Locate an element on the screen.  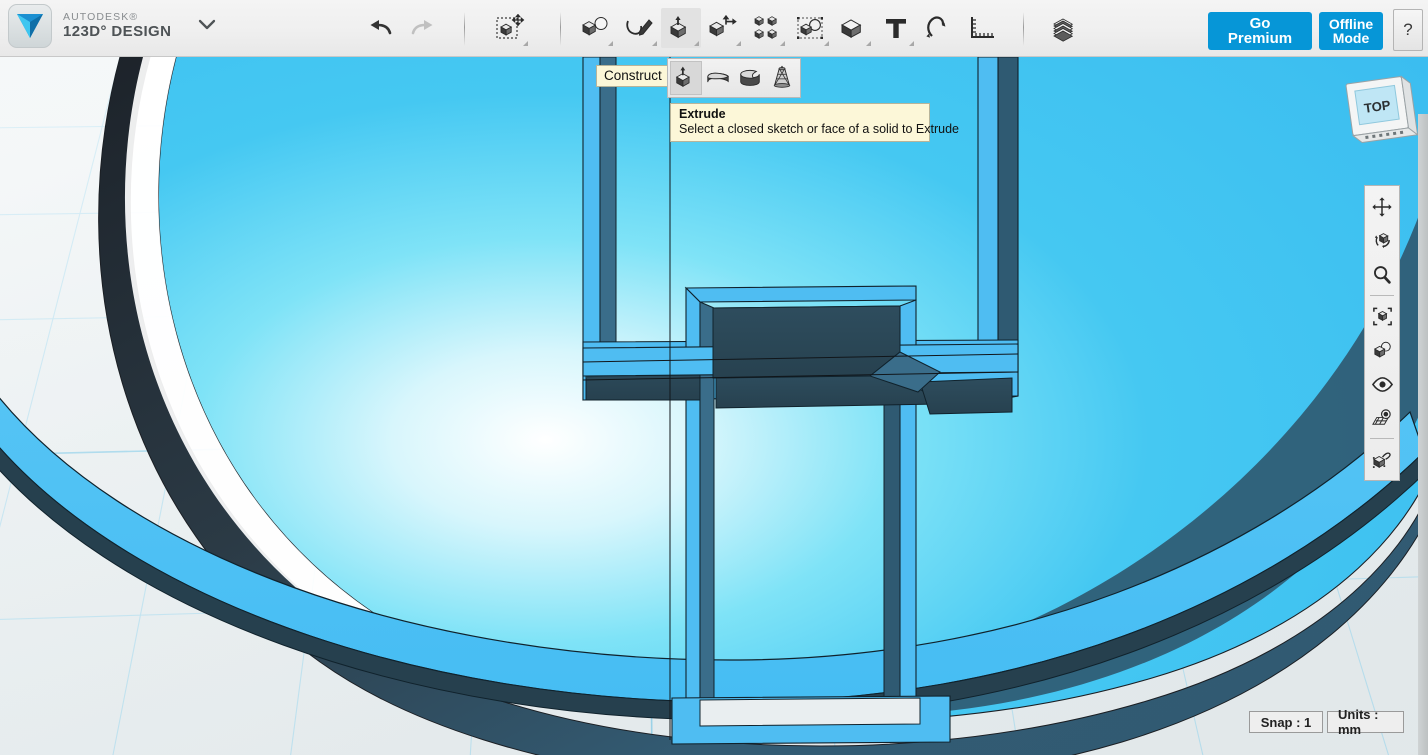
grid-snap-icon is located at coordinates (1381, 416).